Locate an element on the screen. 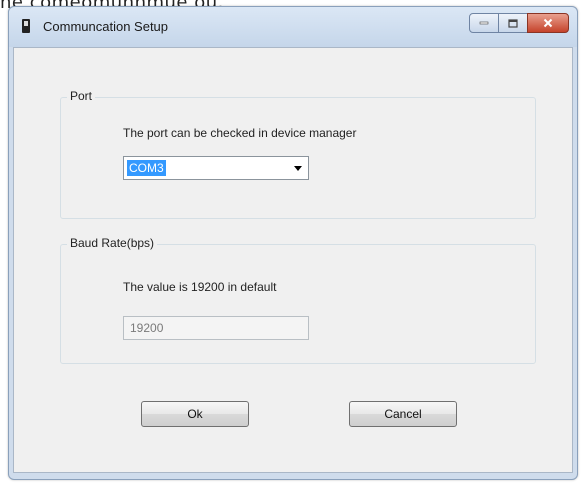 The height and width of the screenshot is (484, 581). minimize-icon is located at coordinates (484, 23).